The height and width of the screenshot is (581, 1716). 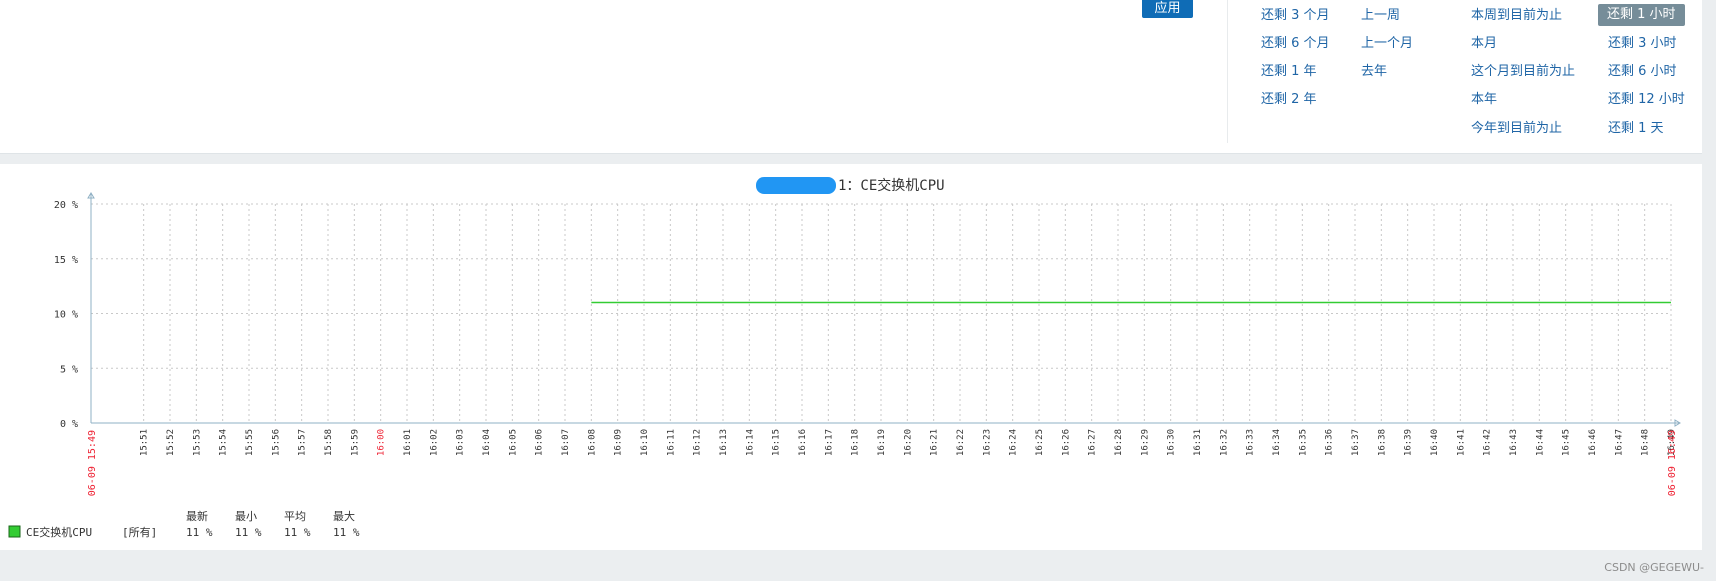 What do you see at coordinates (382, 442) in the screenshot?
I see `x-tick-label: 16:00` at bounding box center [382, 442].